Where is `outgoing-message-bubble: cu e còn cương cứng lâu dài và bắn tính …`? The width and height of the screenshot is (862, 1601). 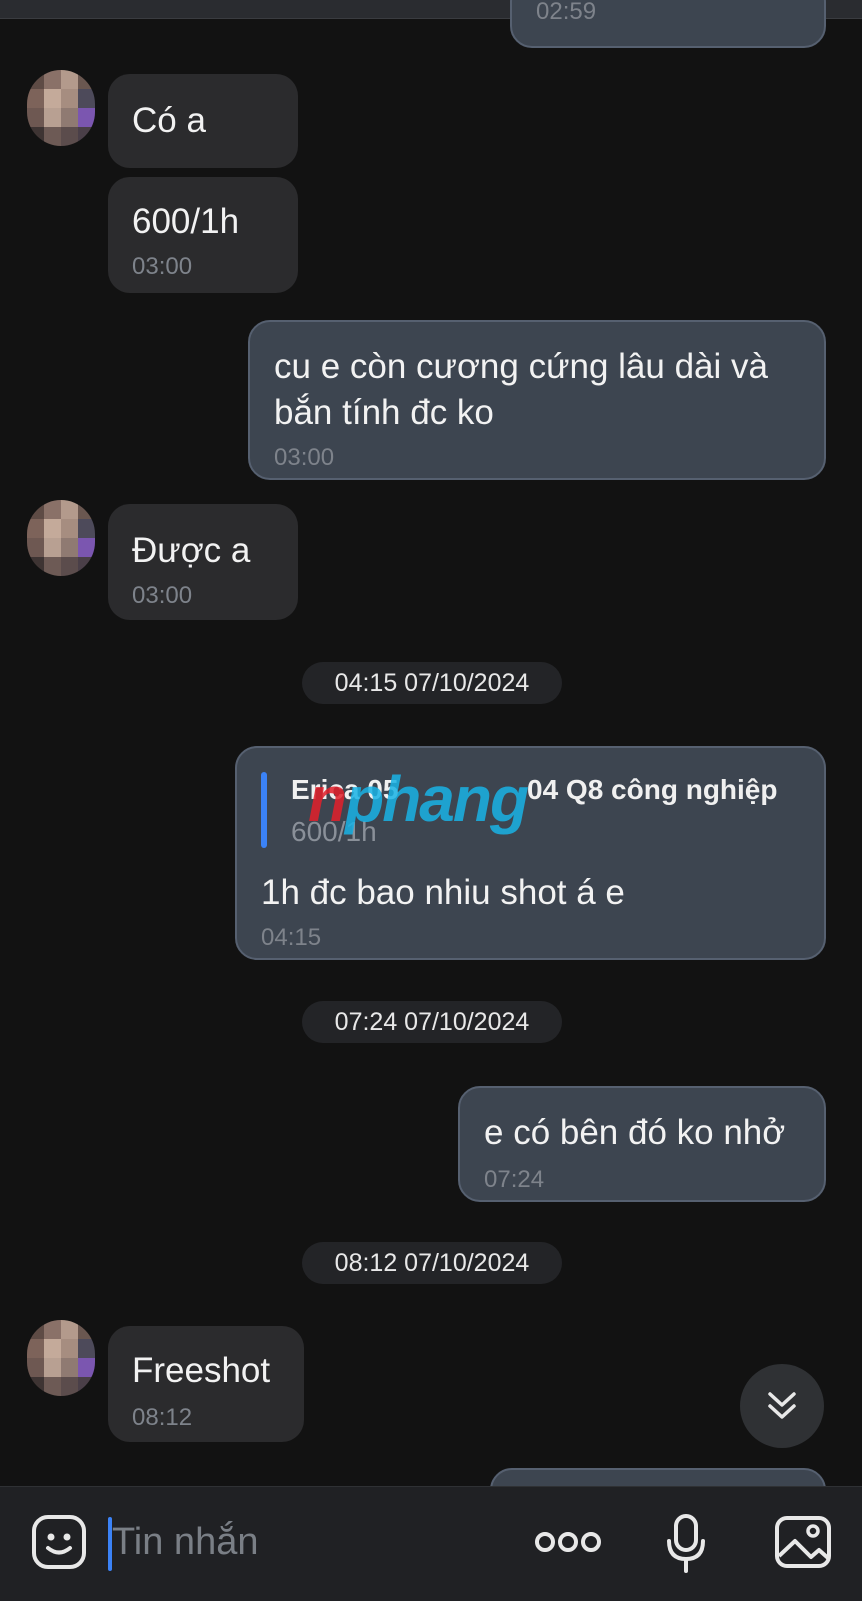
outgoing-message-bubble: cu e còn cương cứng lâu dài và bắn tính … is located at coordinates (537, 400).